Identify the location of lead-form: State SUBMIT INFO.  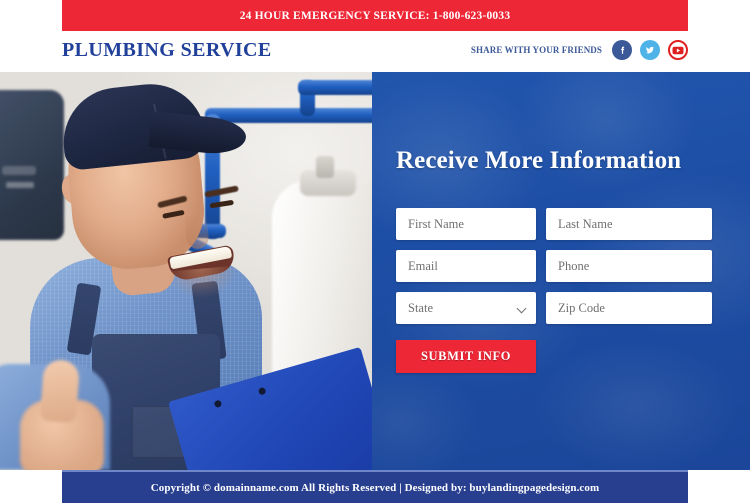
(554, 290).